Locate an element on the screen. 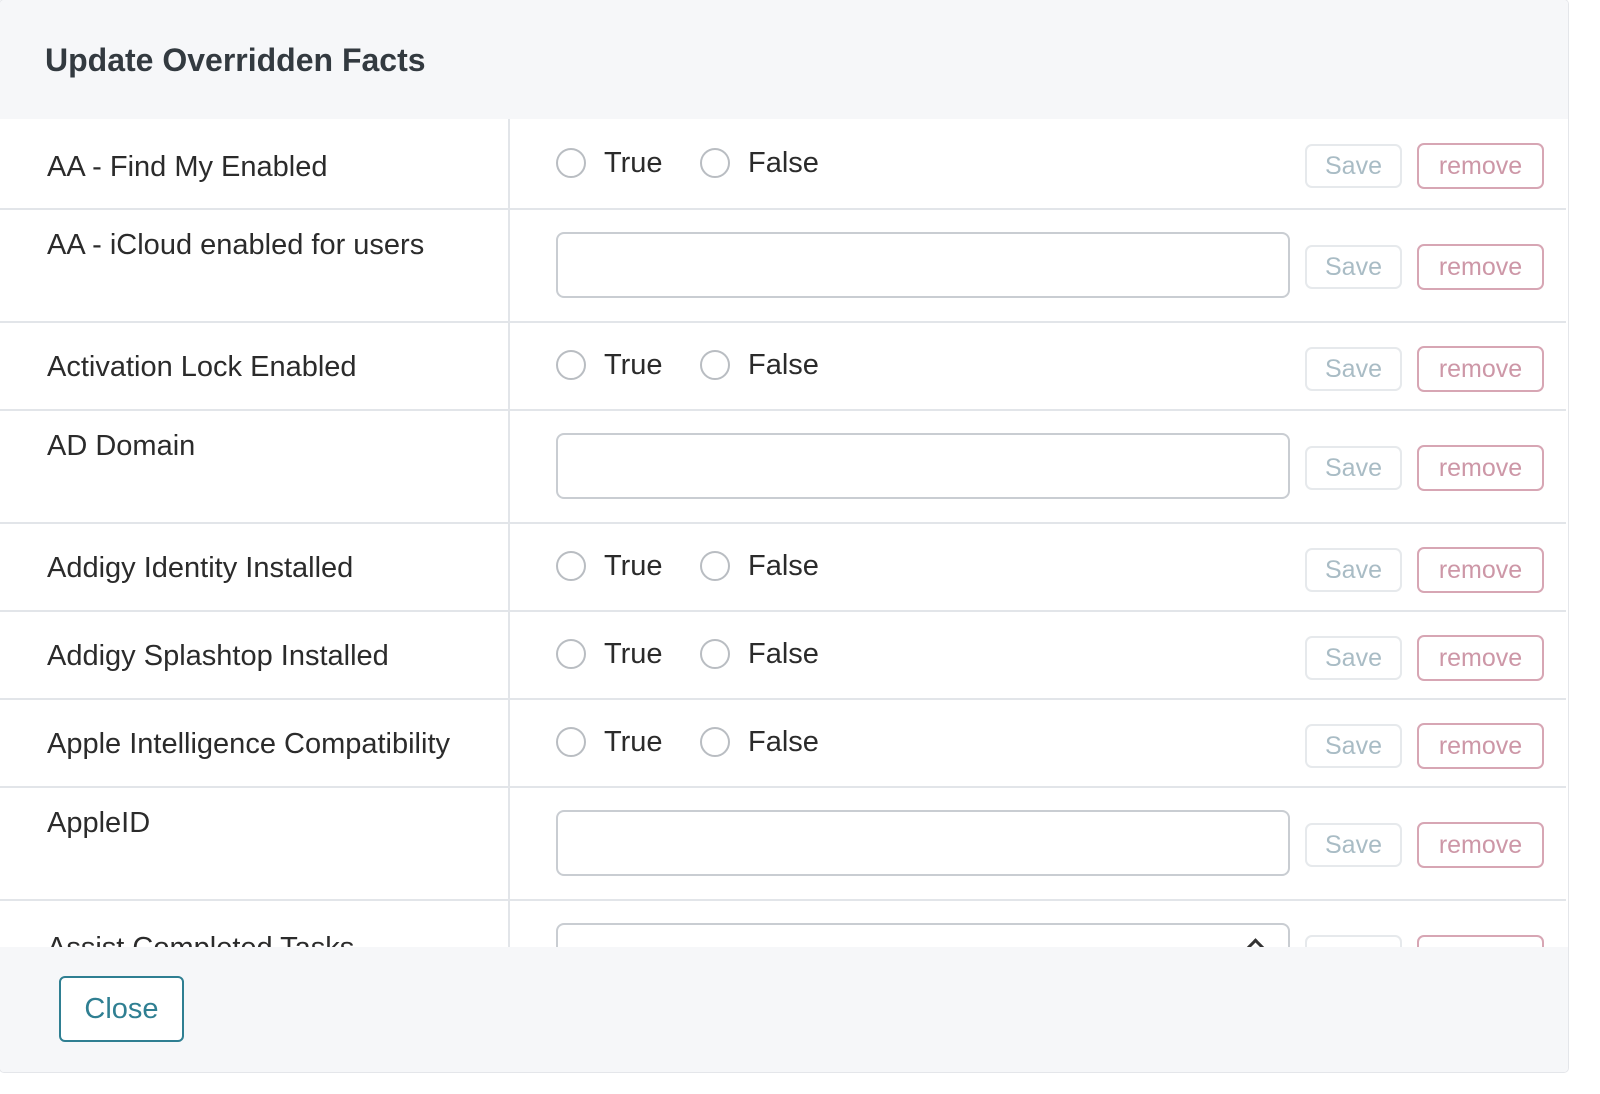 The height and width of the screenshot is (1094, 1600). close-button: Close is located at coordinates (121, 1009).